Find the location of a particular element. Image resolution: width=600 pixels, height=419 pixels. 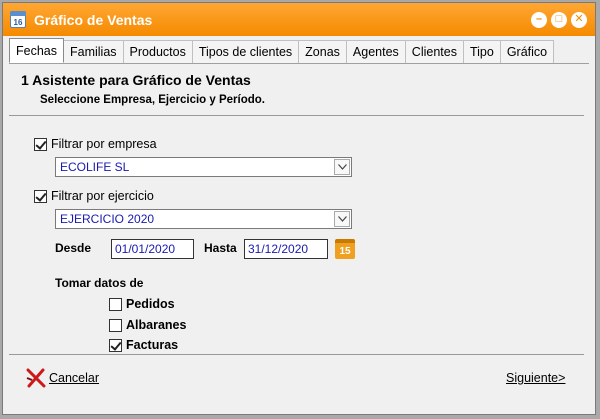

albaranes-checkbox is located at coordinates (115, 325).